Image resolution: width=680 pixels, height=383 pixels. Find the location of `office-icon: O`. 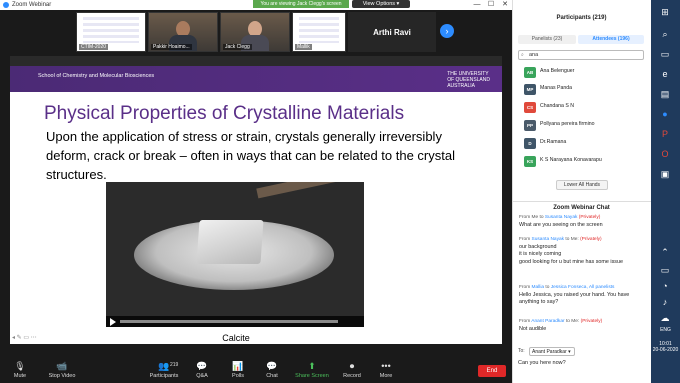

office-icon: O is located at coordinates (665, 154).